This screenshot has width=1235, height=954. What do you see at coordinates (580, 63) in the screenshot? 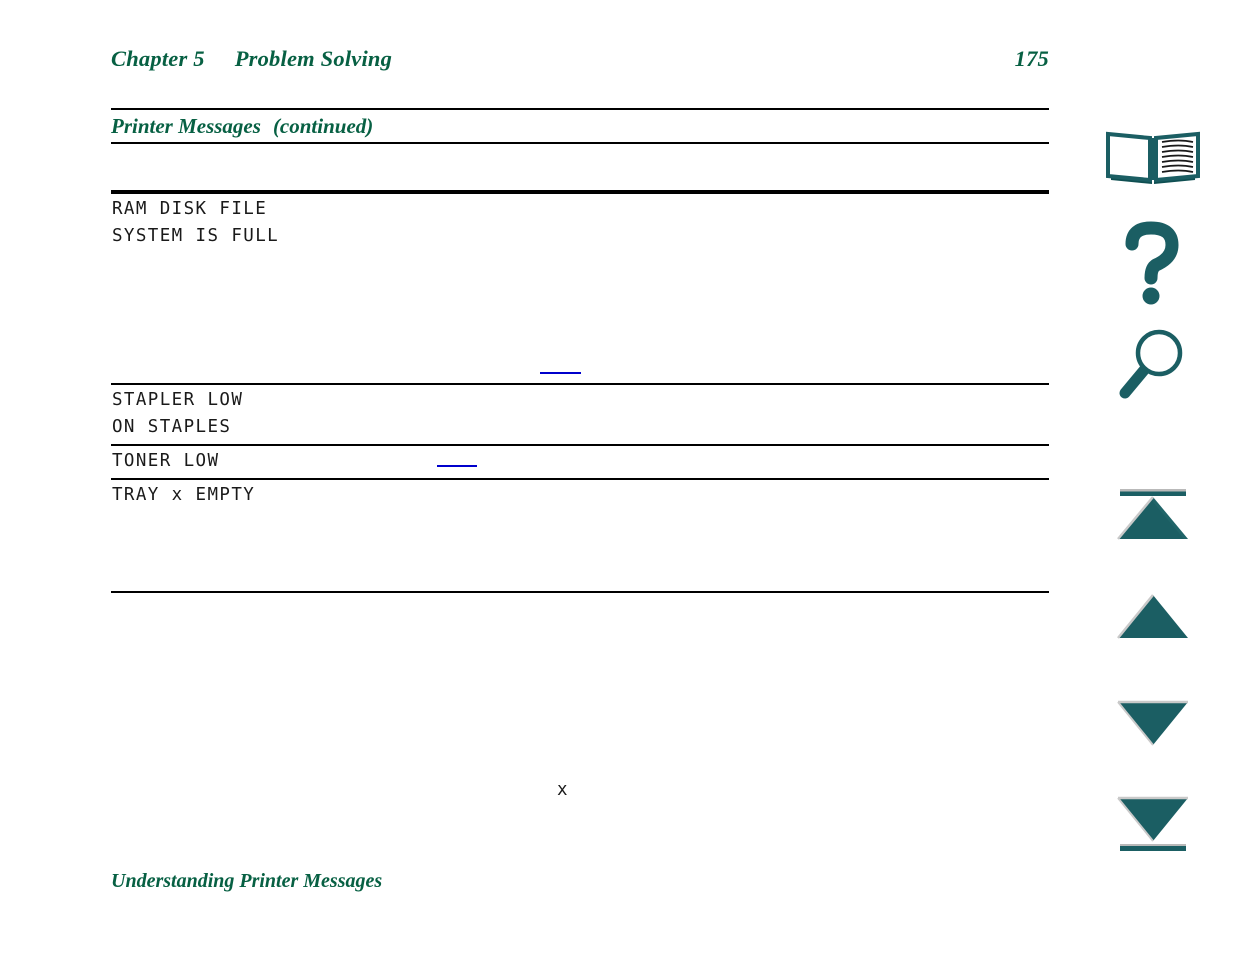
I see `running-head: Chapter 5 Problem Solving 175` at bounding box center [580, 63].